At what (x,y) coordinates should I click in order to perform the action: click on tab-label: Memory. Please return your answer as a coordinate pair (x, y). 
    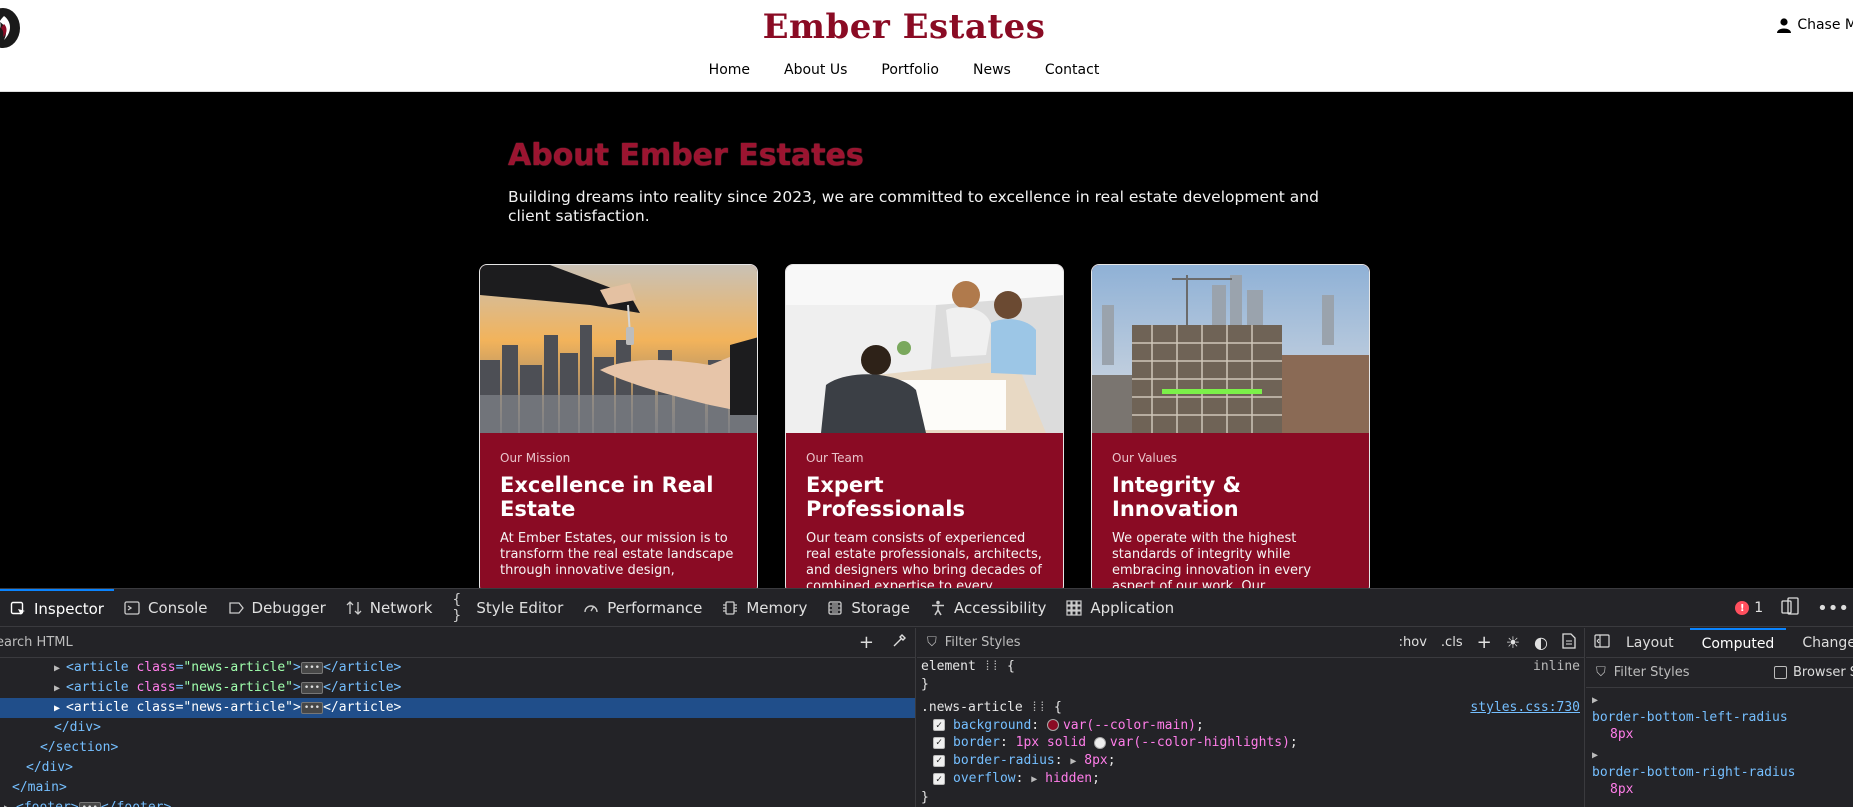
    Looking at the image, I should click on (777, 607).